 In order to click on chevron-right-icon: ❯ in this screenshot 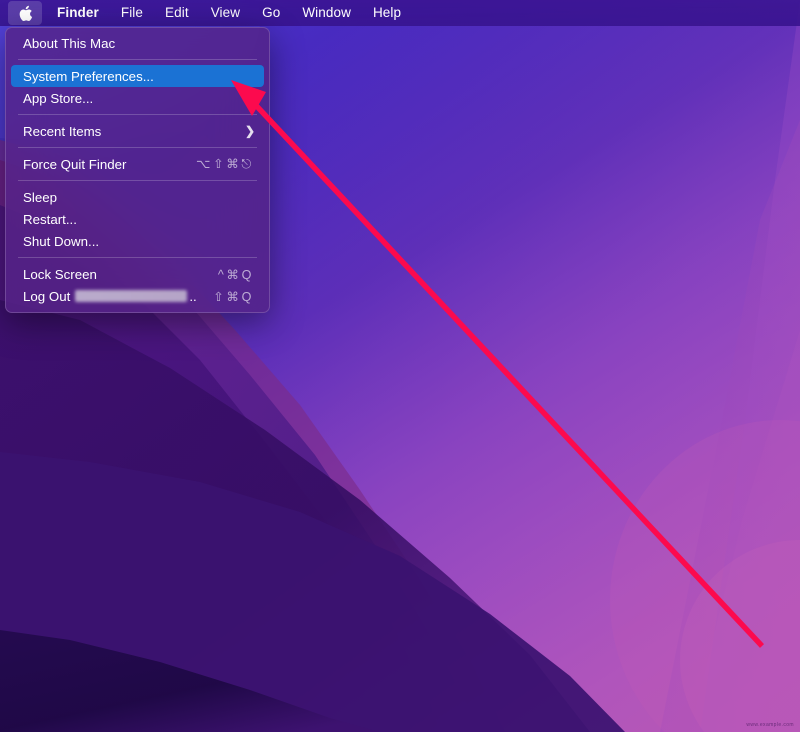, I will do `click(249, 131)`.